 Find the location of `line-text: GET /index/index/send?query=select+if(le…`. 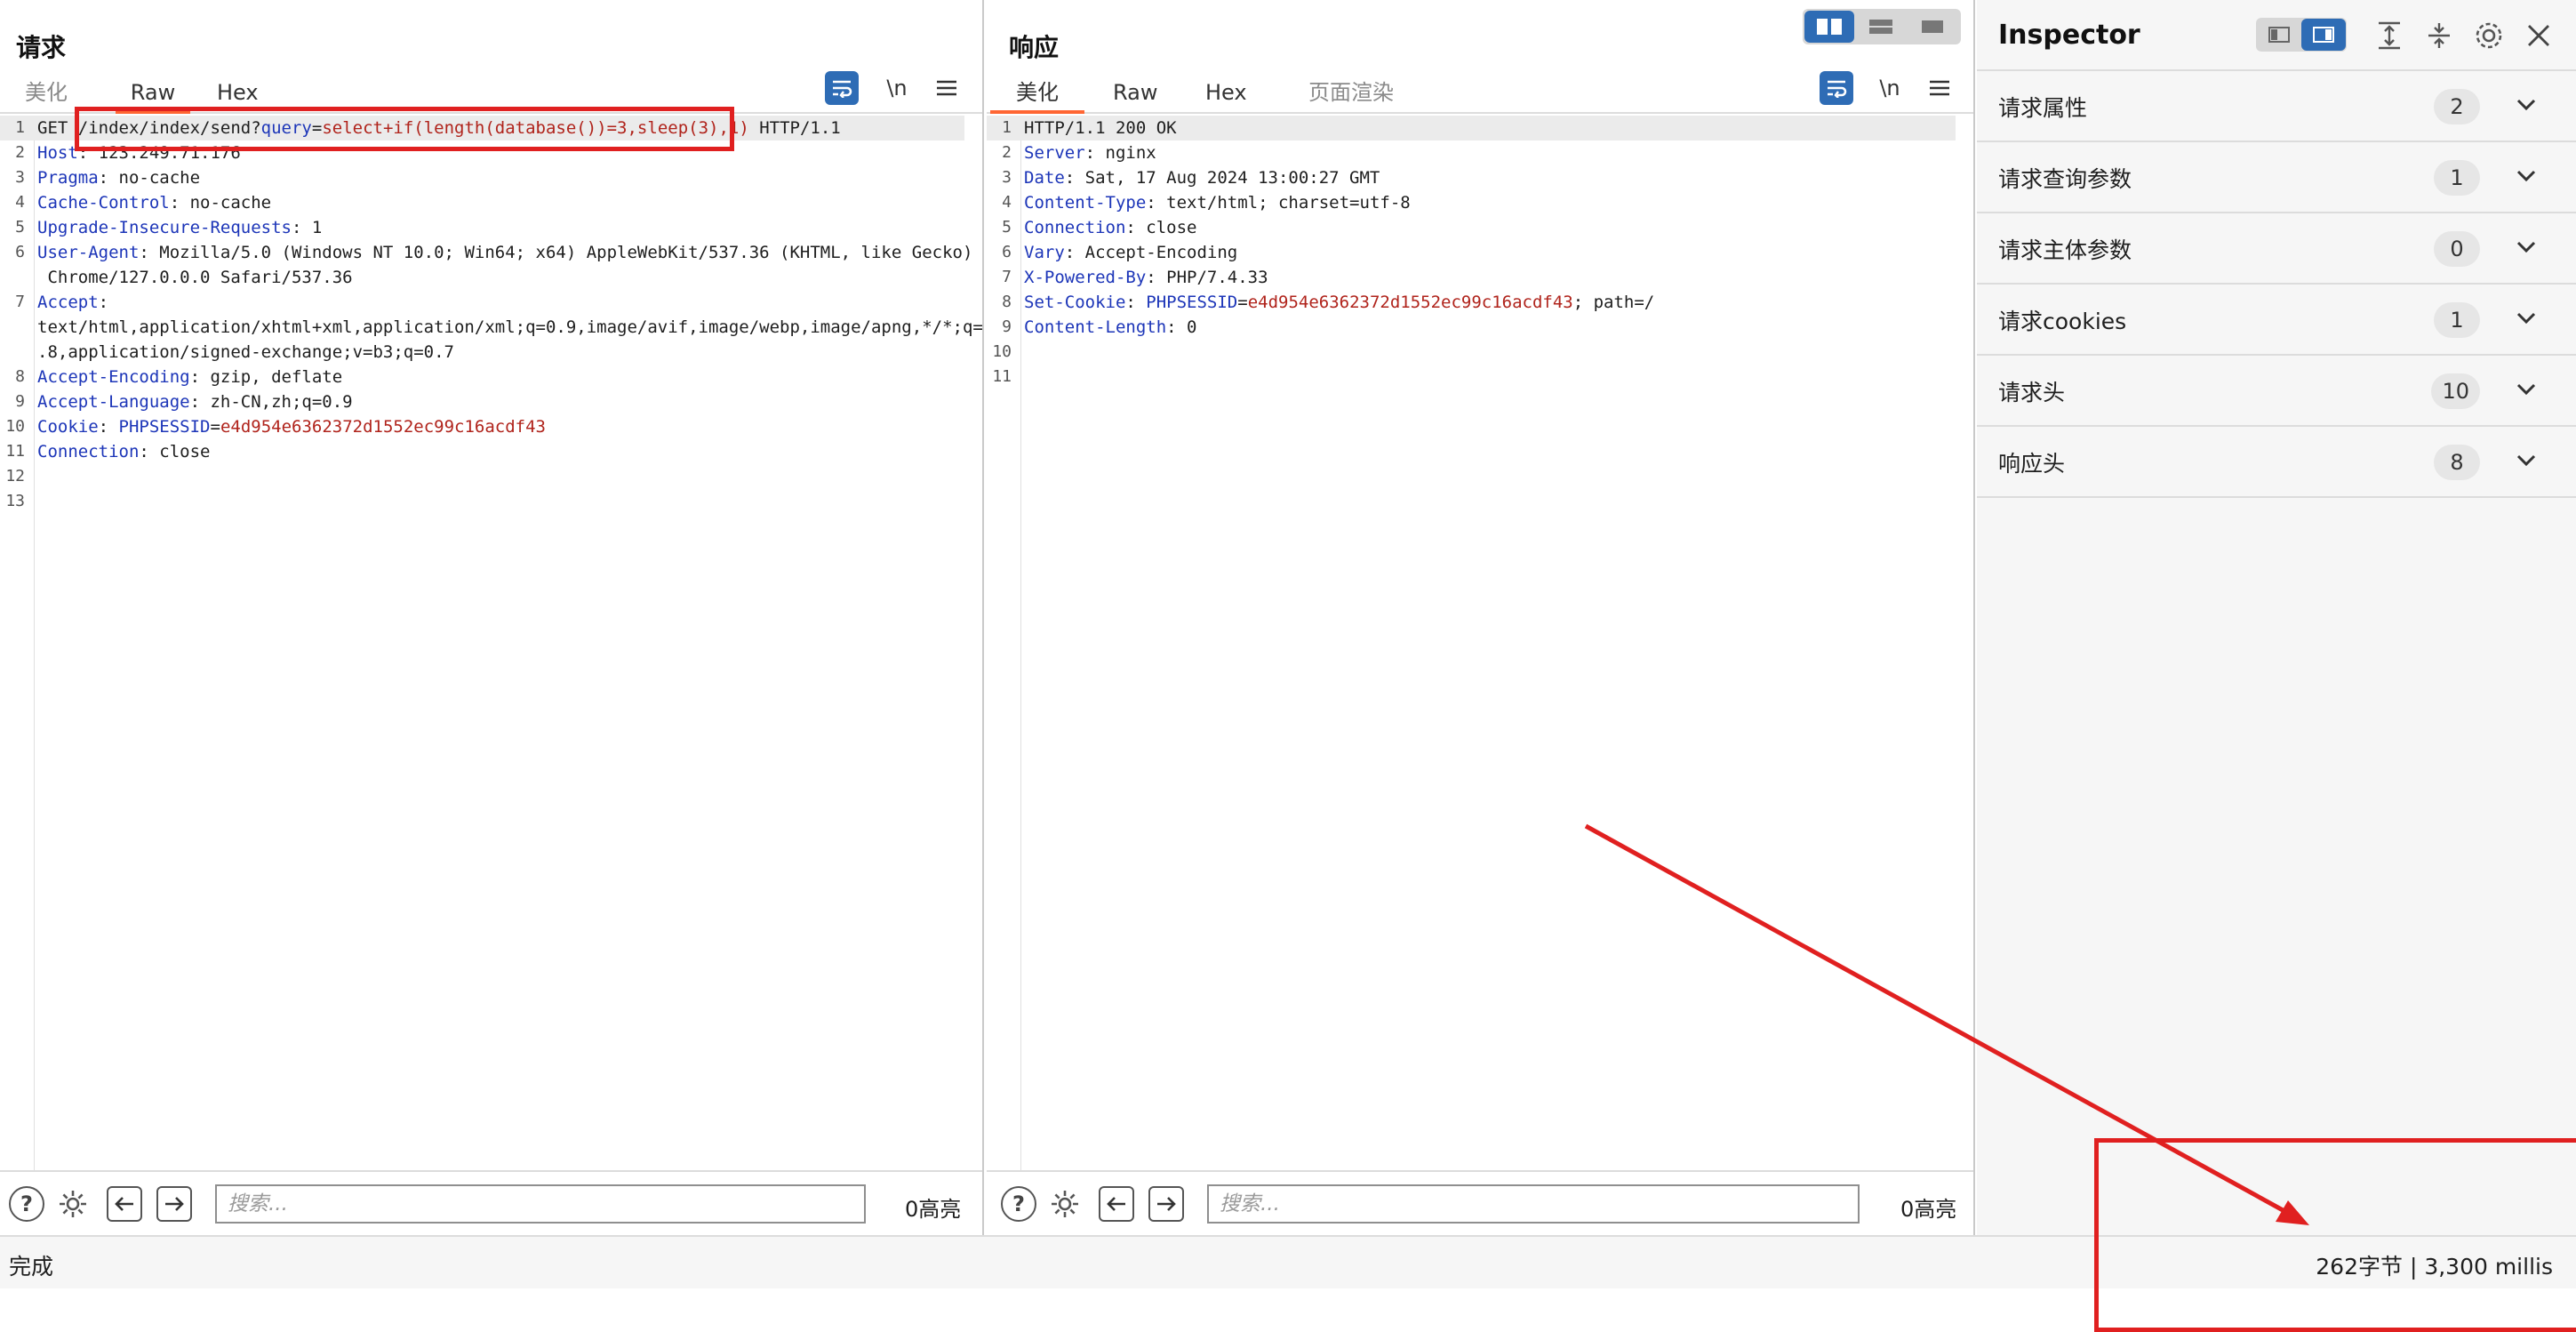

line-text: GET /index/index/send?query=select+if(le… is located at coordinates (439, 128).